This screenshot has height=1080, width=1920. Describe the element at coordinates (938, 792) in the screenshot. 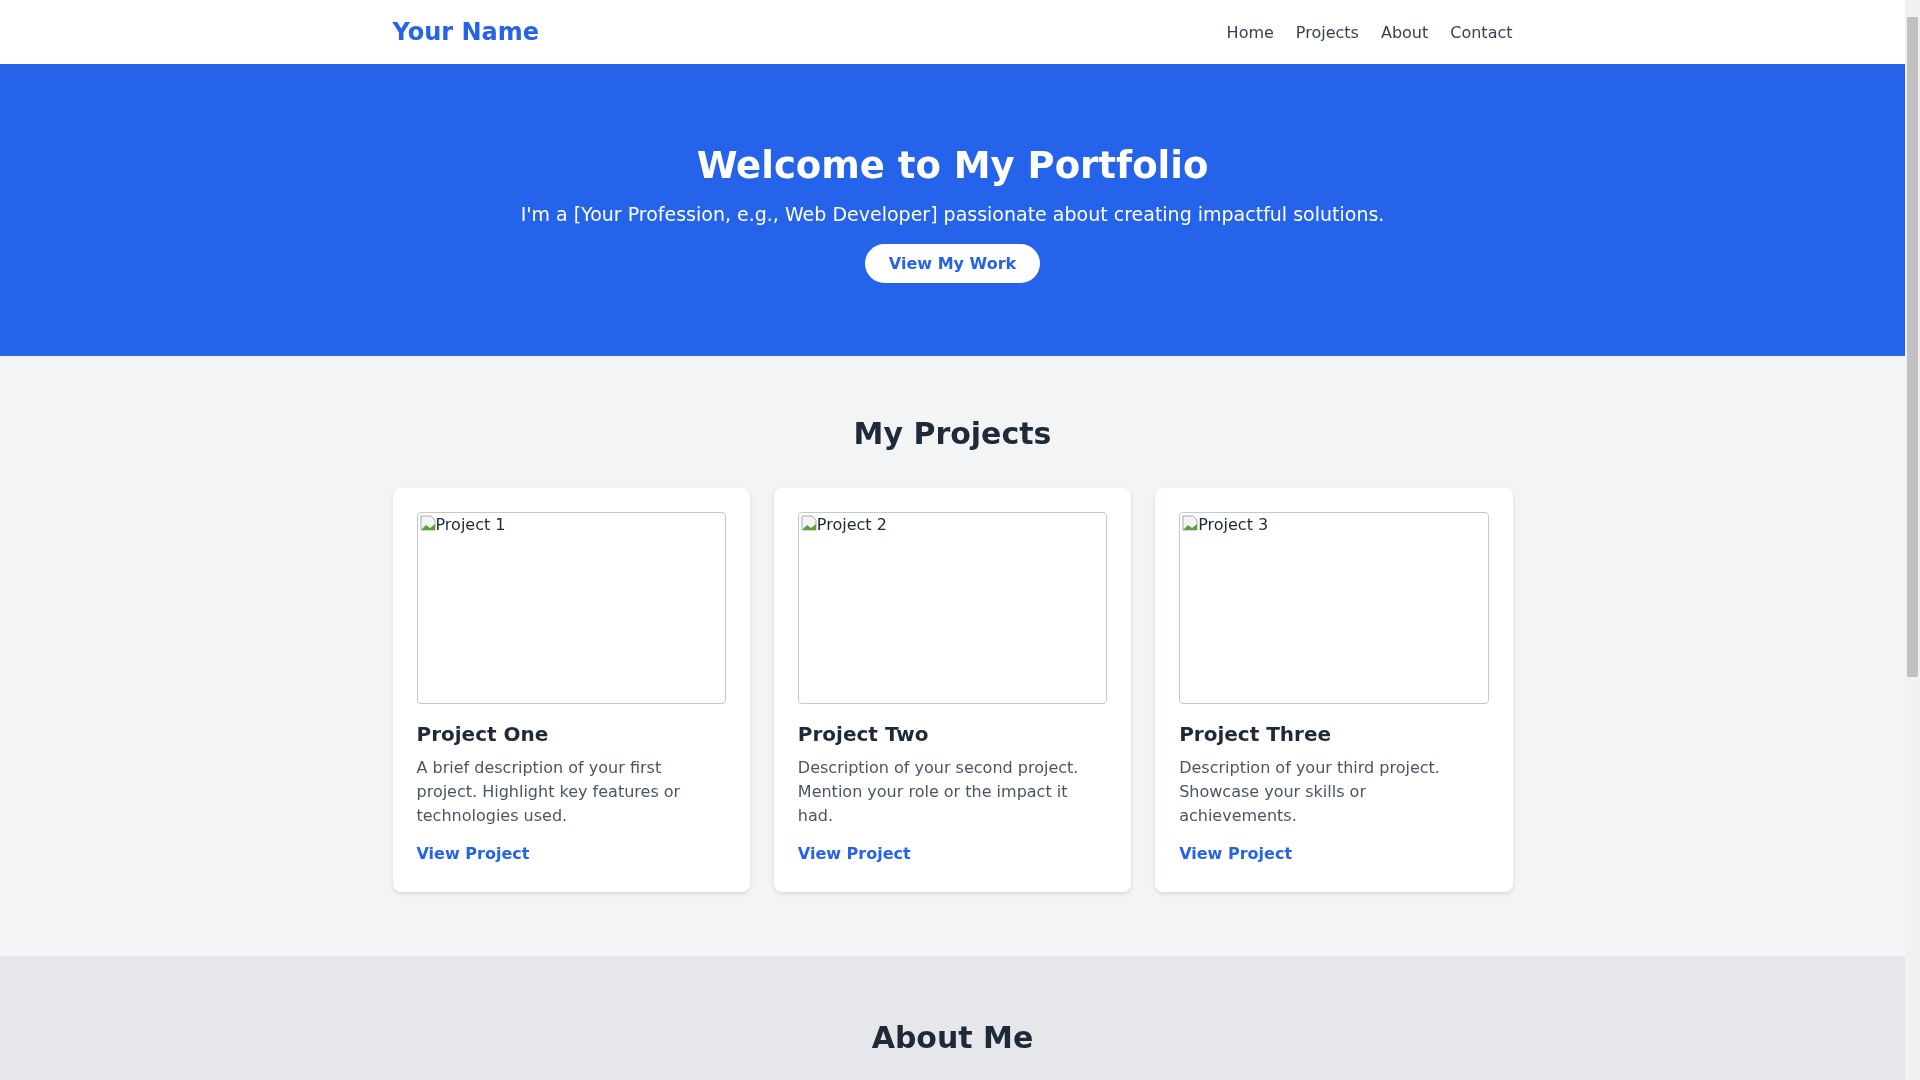

I see `project-description: Description of your second project. Mention your role or the impact it had.` at that location.